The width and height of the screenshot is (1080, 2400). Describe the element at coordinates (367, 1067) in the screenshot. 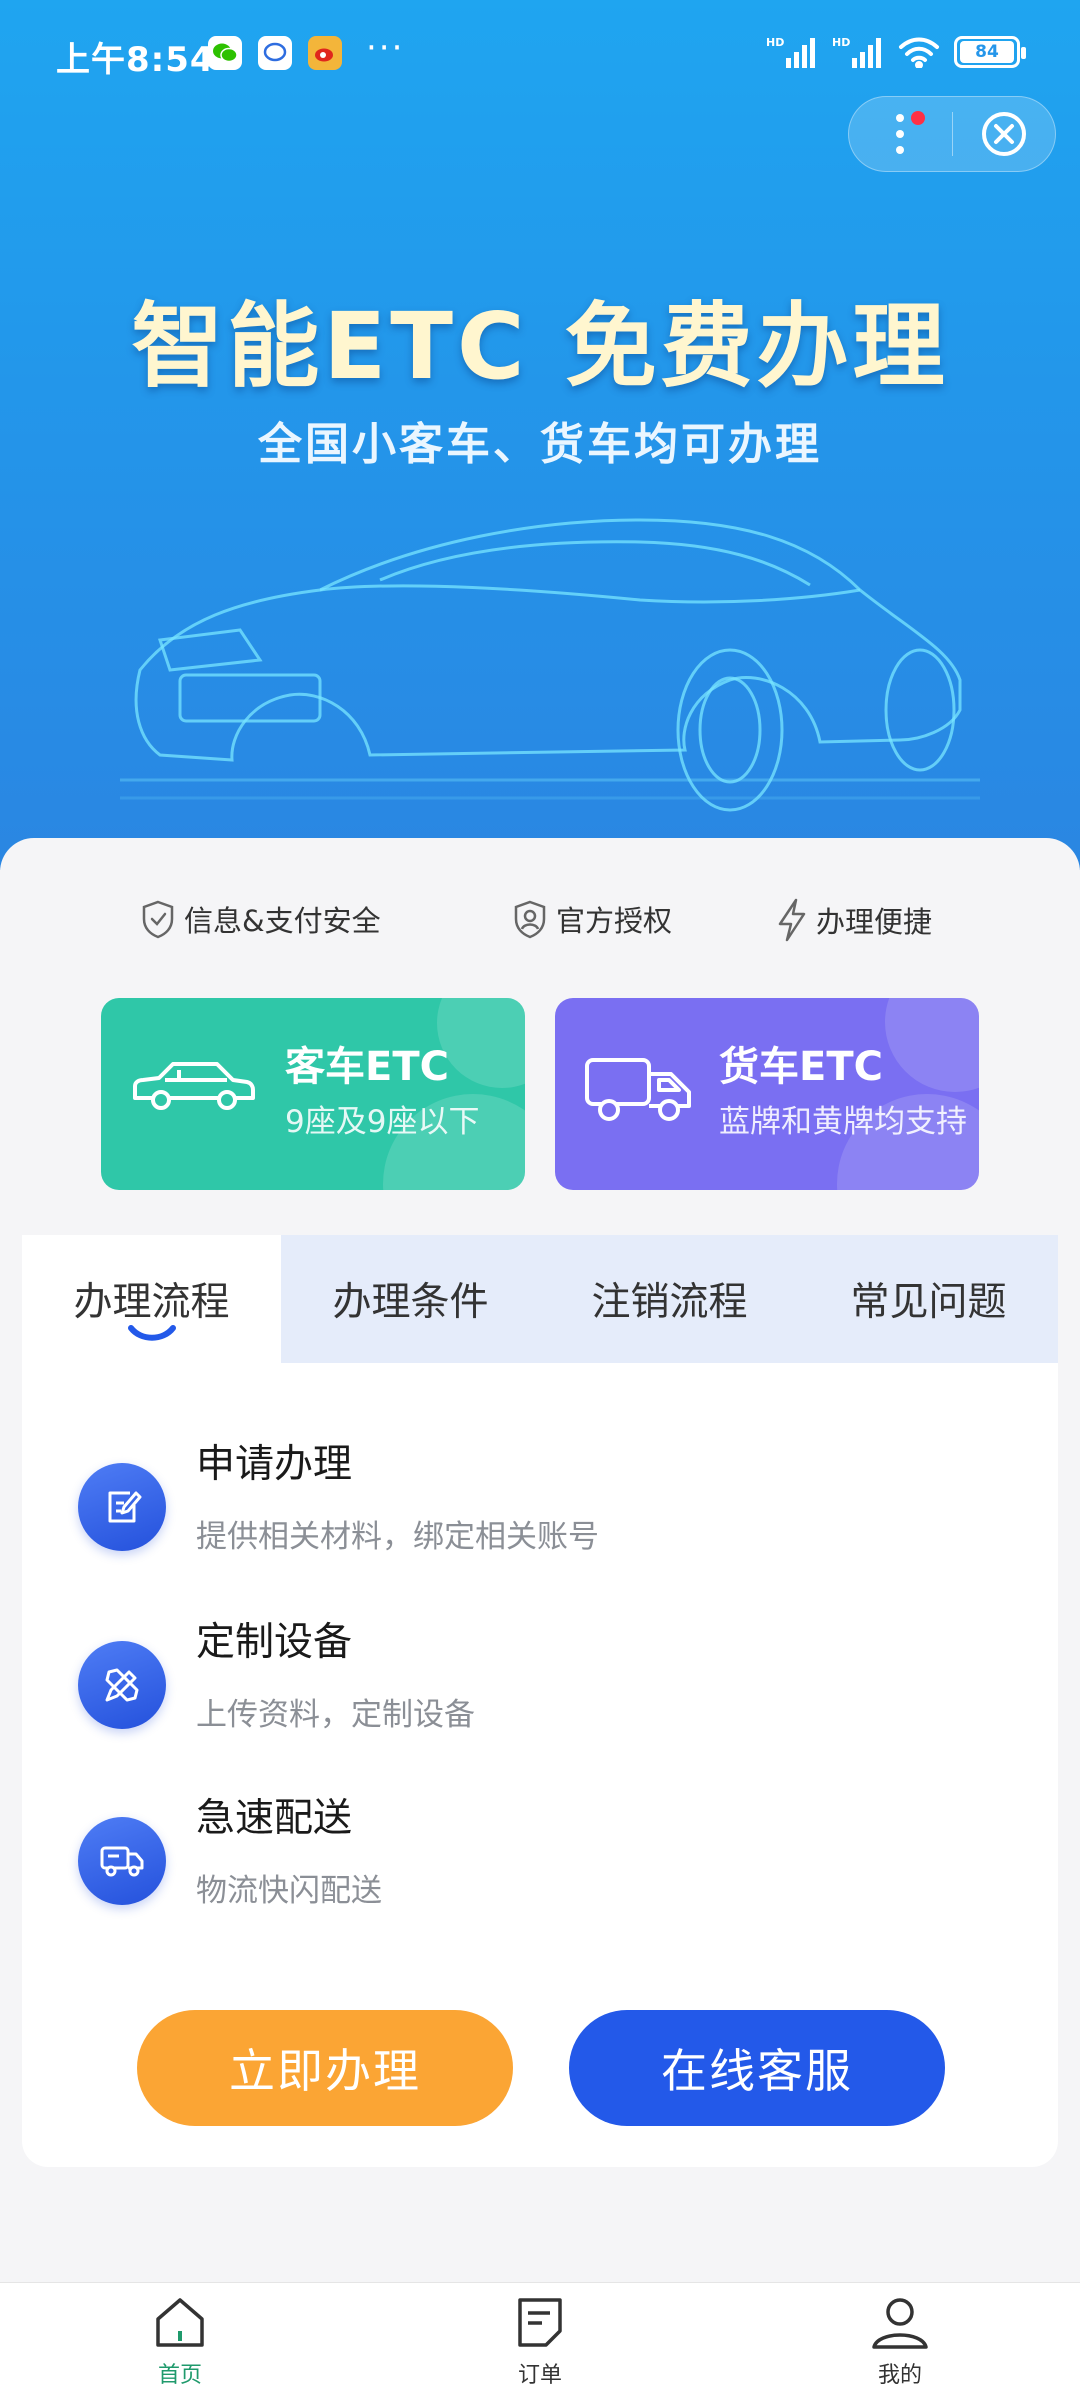

I see `car-etc-title: 客车ETC` at that location.